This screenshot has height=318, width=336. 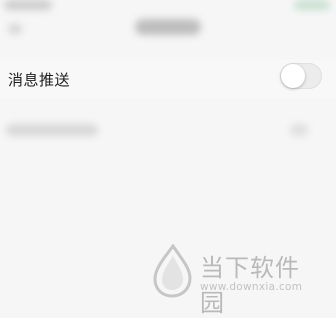 What do you see at coordinates (168, 131) in the screenshot?
I see `setting-row-blurred` at bounding box center [168, 131].